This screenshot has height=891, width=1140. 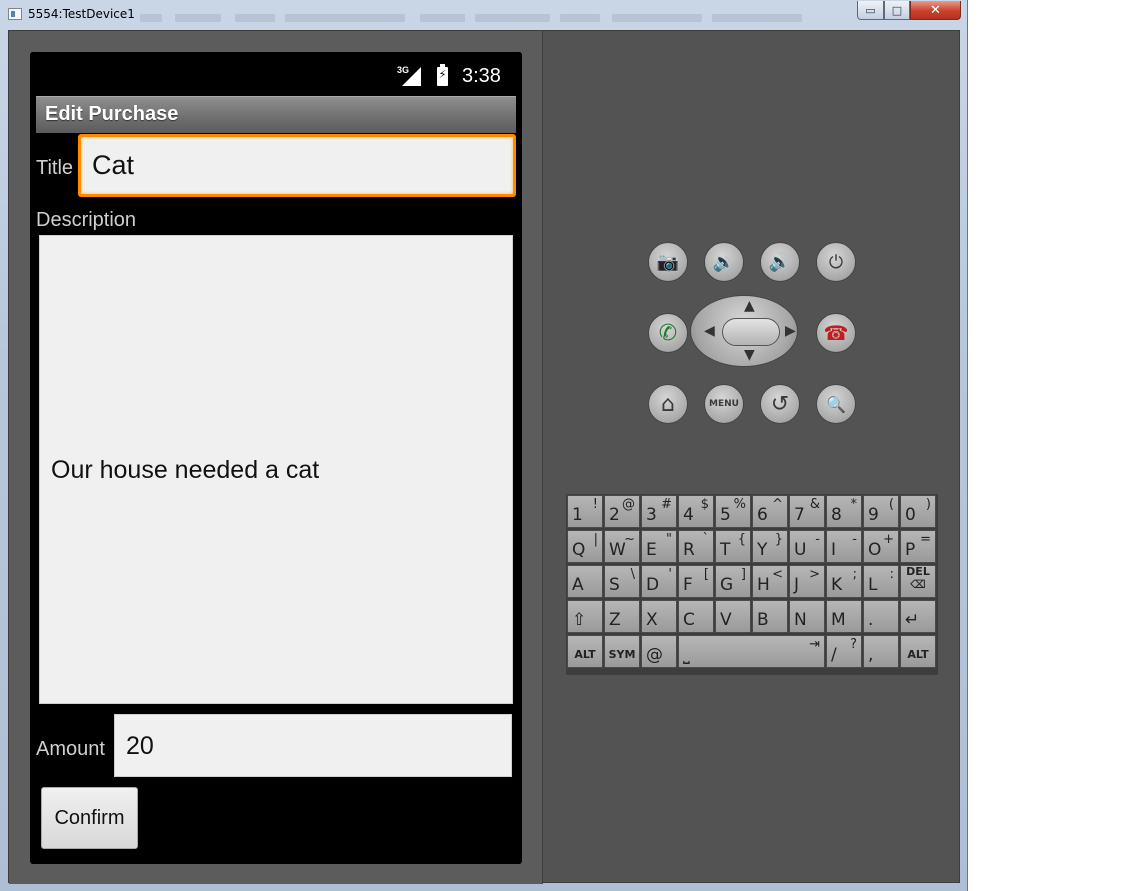 What do you see at coordinates (670, 574) in the screenshot?
I see `key-alt-label: '` at bounding box center [670, 574].